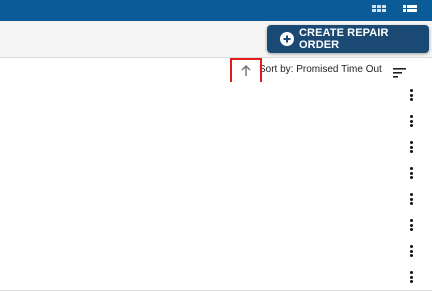 The image size is (432, 291). What do you see at coordinates (410, 9) in the screenshot?
I see `list-view-icon` at bounding box center [410, 9].